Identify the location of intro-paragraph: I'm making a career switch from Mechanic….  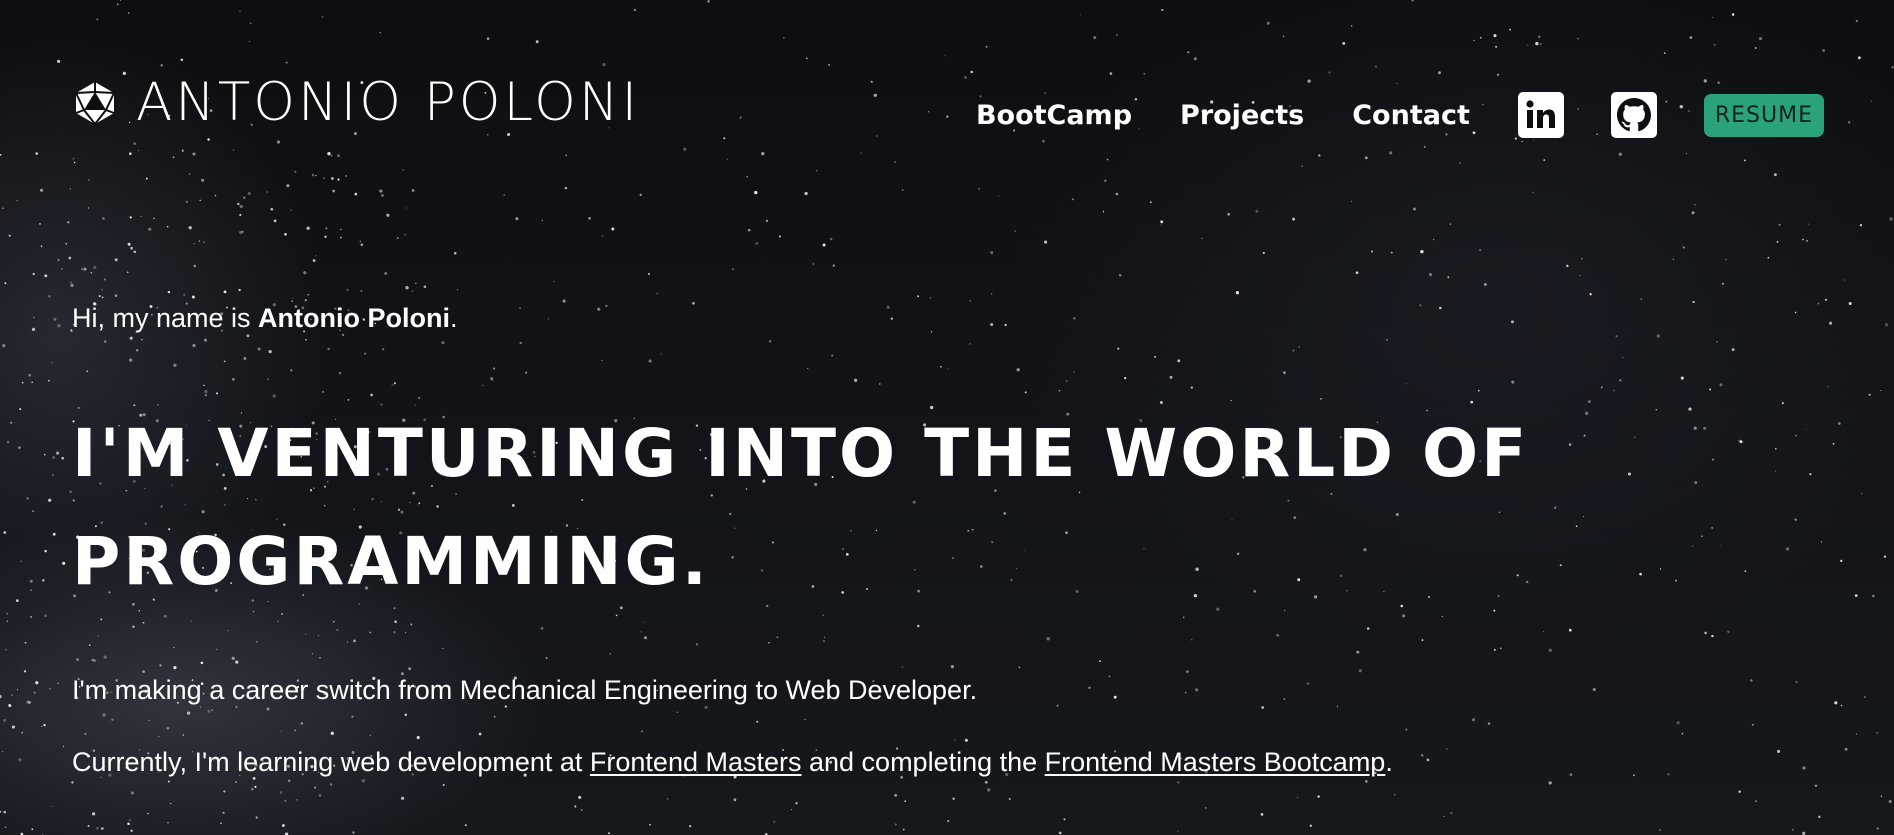
(525, 690).